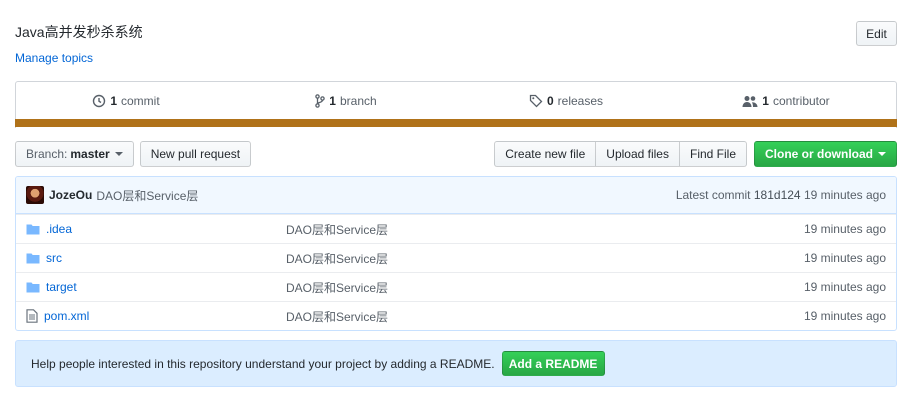 This screenshot has width=910, height=394. What do you see at coordinates (54, 58) in the screenshot?
I see `manage-topics-link: Manage topics` at bounding box center [54, 58].